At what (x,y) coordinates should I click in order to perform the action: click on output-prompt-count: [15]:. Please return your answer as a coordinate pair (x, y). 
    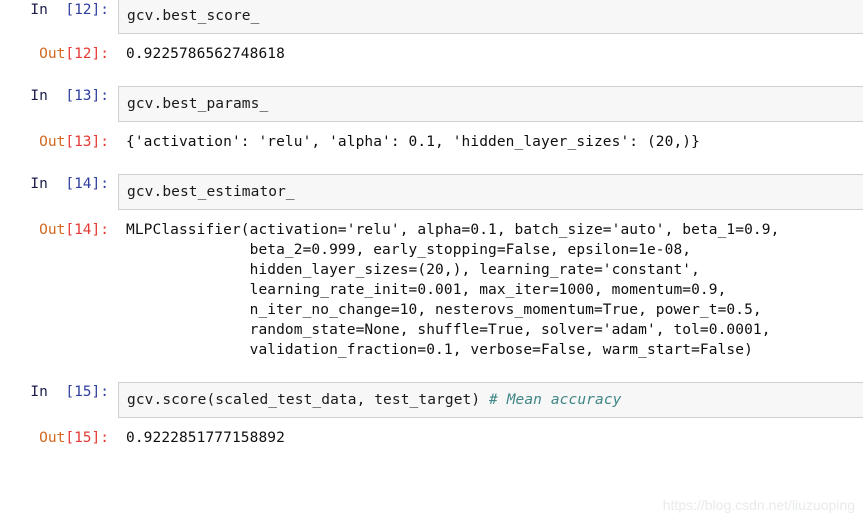
    Looking at the image, I should click on (87, 438).